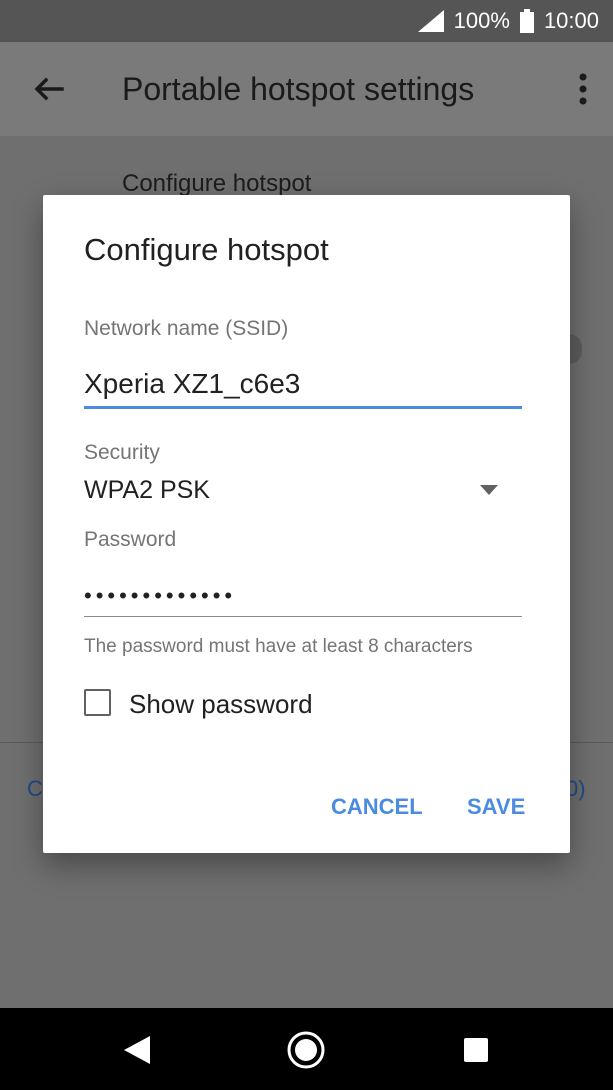 This screenshot has height=1090, width=613. What do you see at coordinates (147, 490) in the screenshot?
I see `security-dropdown: WPA2 PSK` at bounding box center [147, 490].